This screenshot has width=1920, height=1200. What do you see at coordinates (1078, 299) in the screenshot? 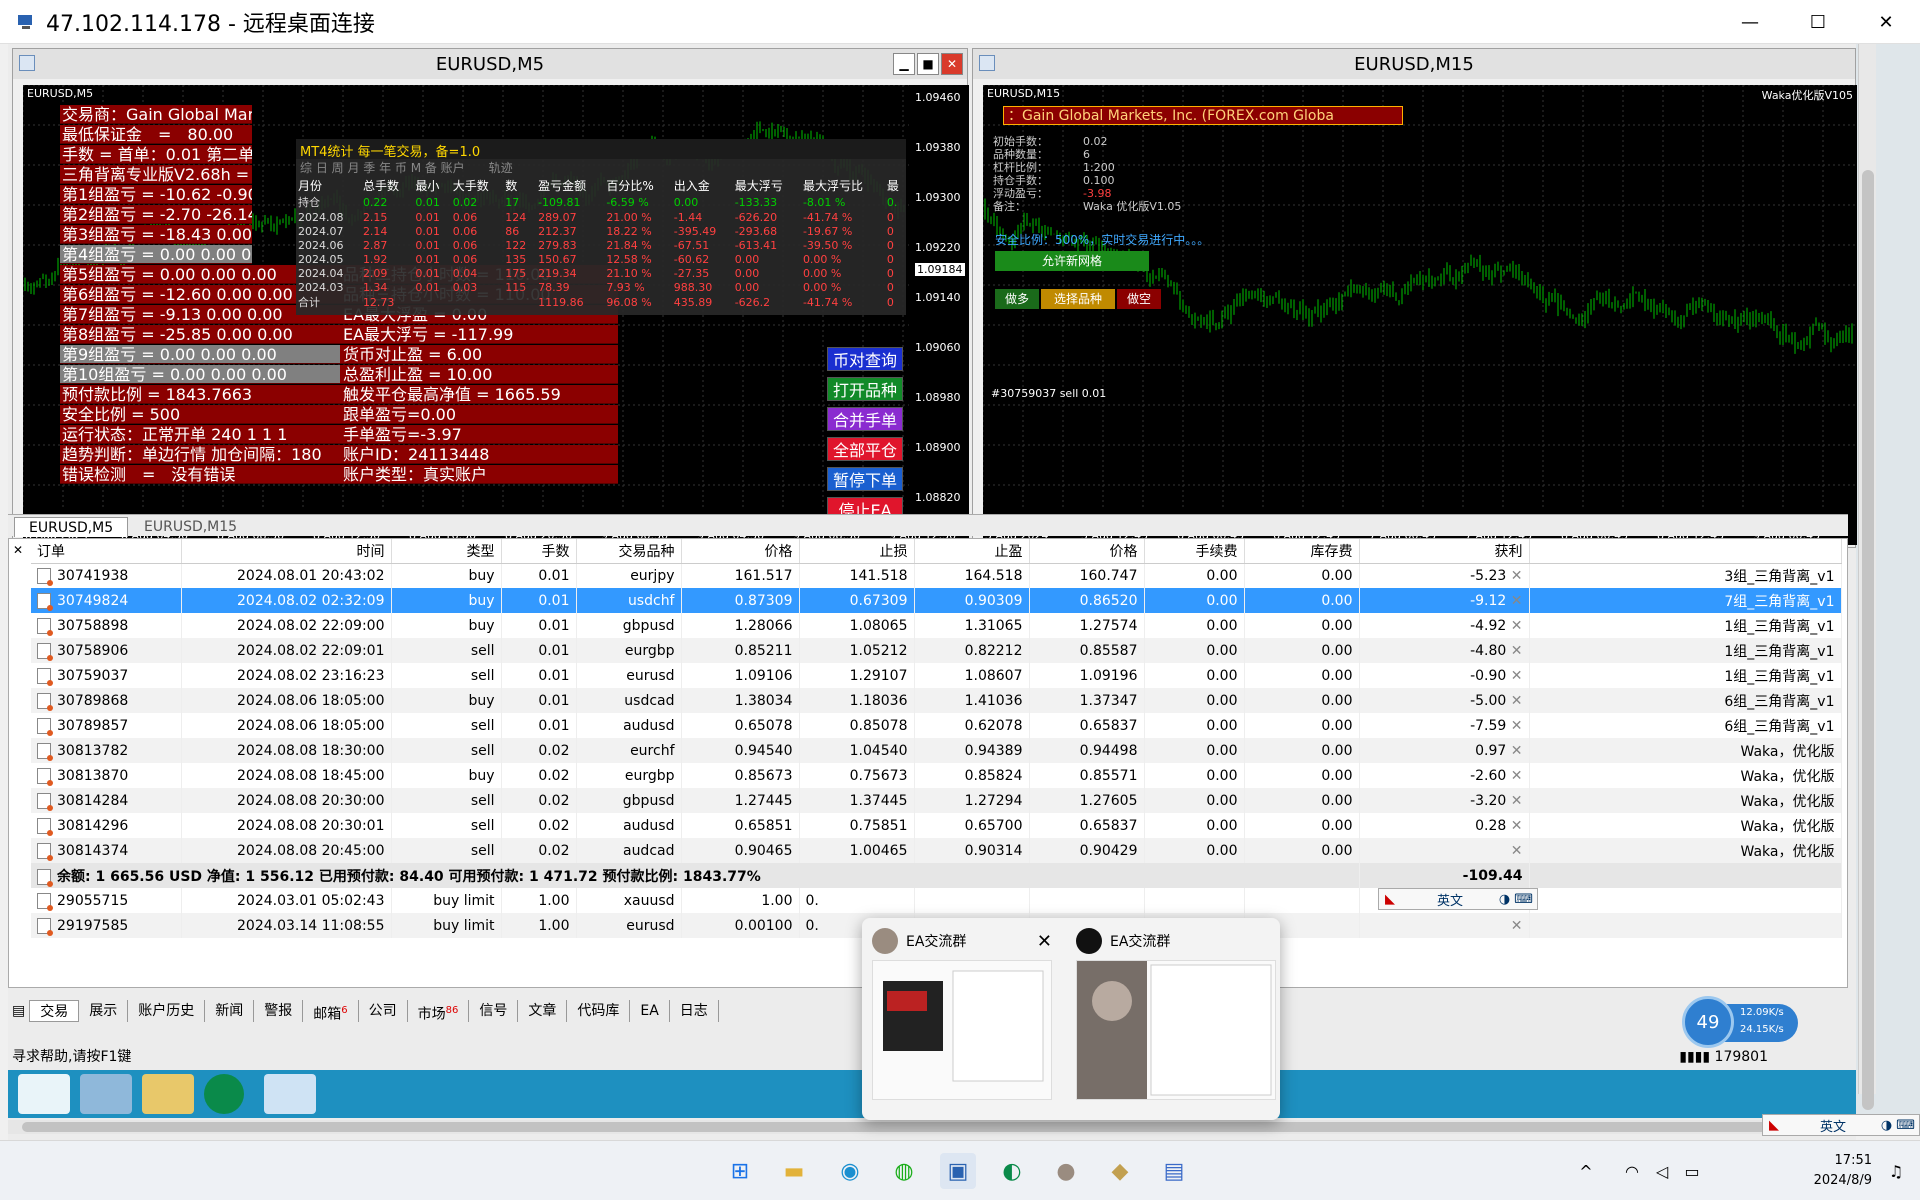
I see `select-symbol-button: 选择品种` at bounding box center [1078, 299].